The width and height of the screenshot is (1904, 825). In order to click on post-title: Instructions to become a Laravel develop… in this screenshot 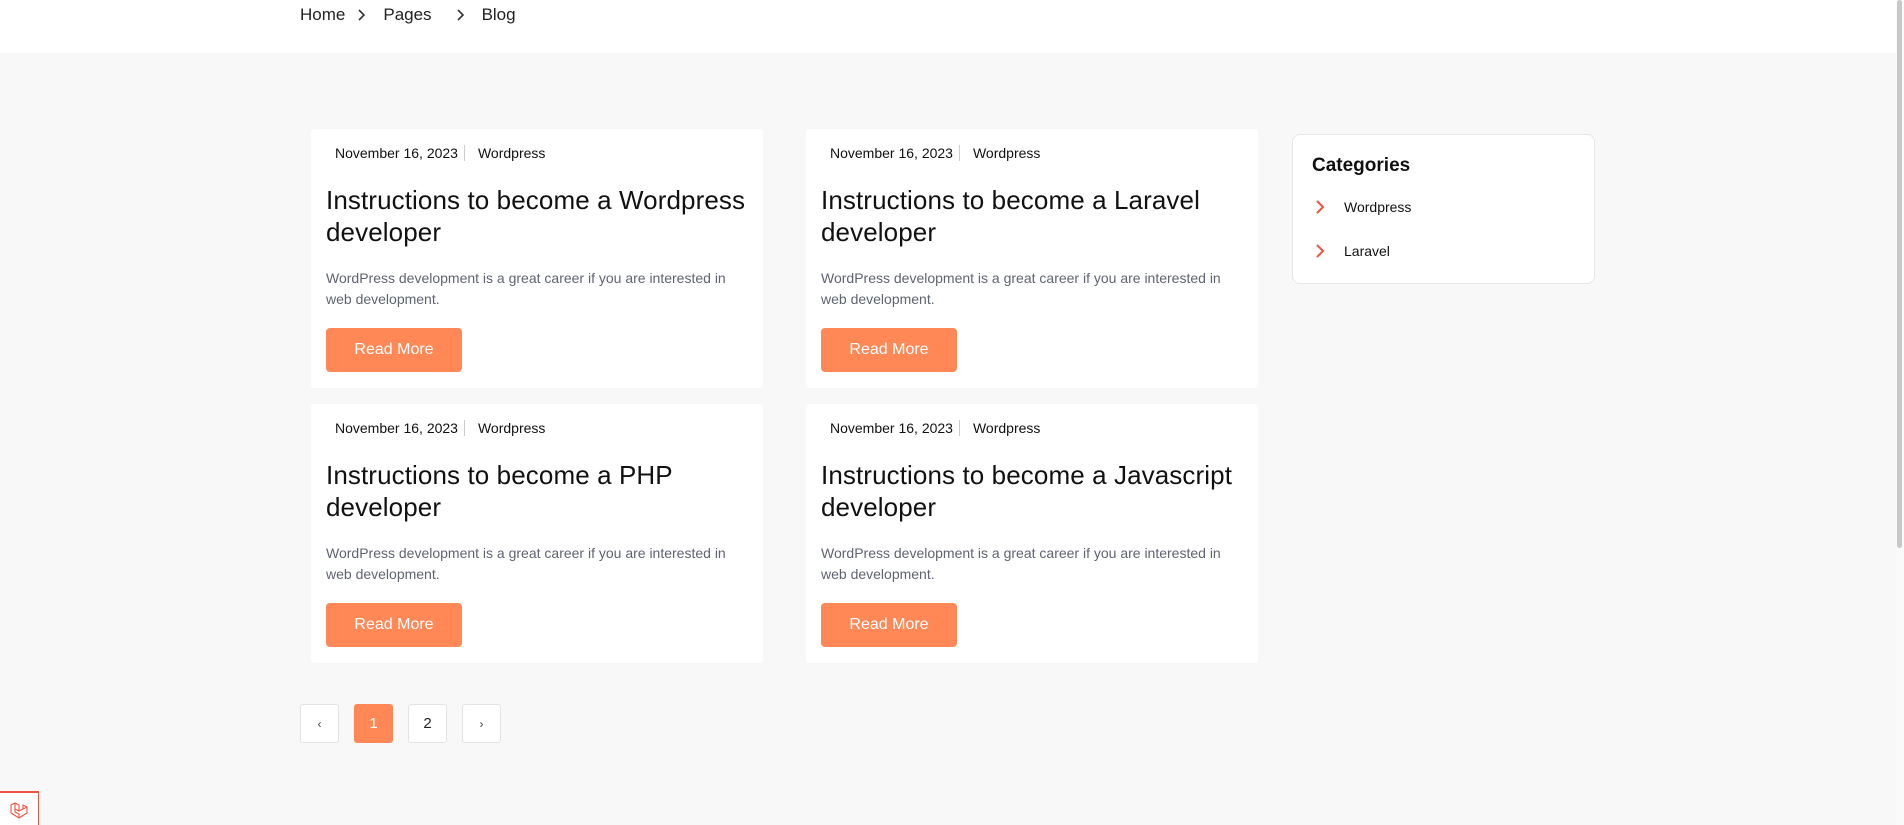, I will do `click(1031, 216)`.